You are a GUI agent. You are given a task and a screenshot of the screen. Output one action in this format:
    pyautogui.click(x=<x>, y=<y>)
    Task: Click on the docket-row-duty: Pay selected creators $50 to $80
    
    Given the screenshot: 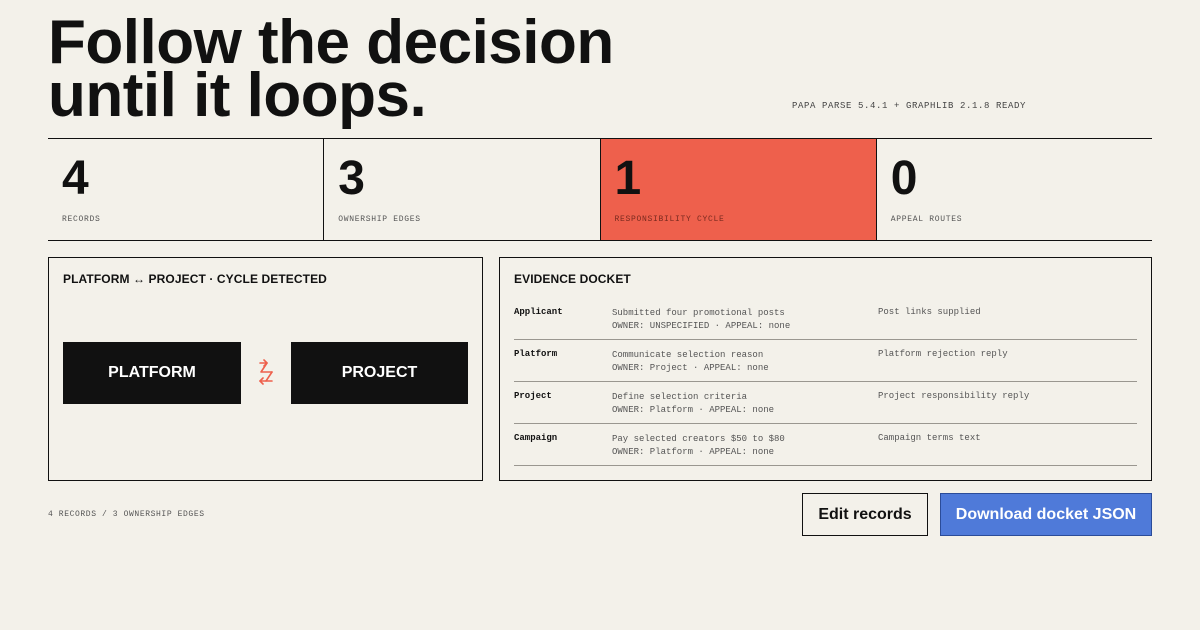 What is the action you would take?
    pyautogui.click(x=698, y=439)
    